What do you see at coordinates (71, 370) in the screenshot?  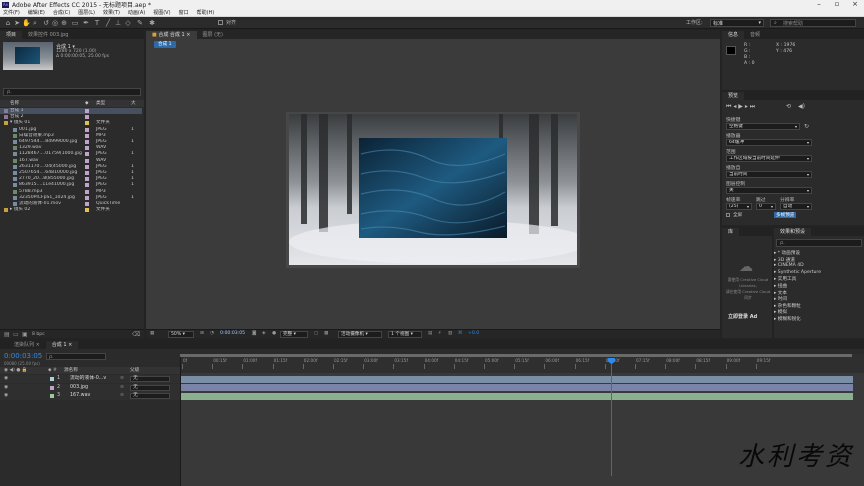 I see `col-source-name: 源名称` at bounding box center [71, 370].